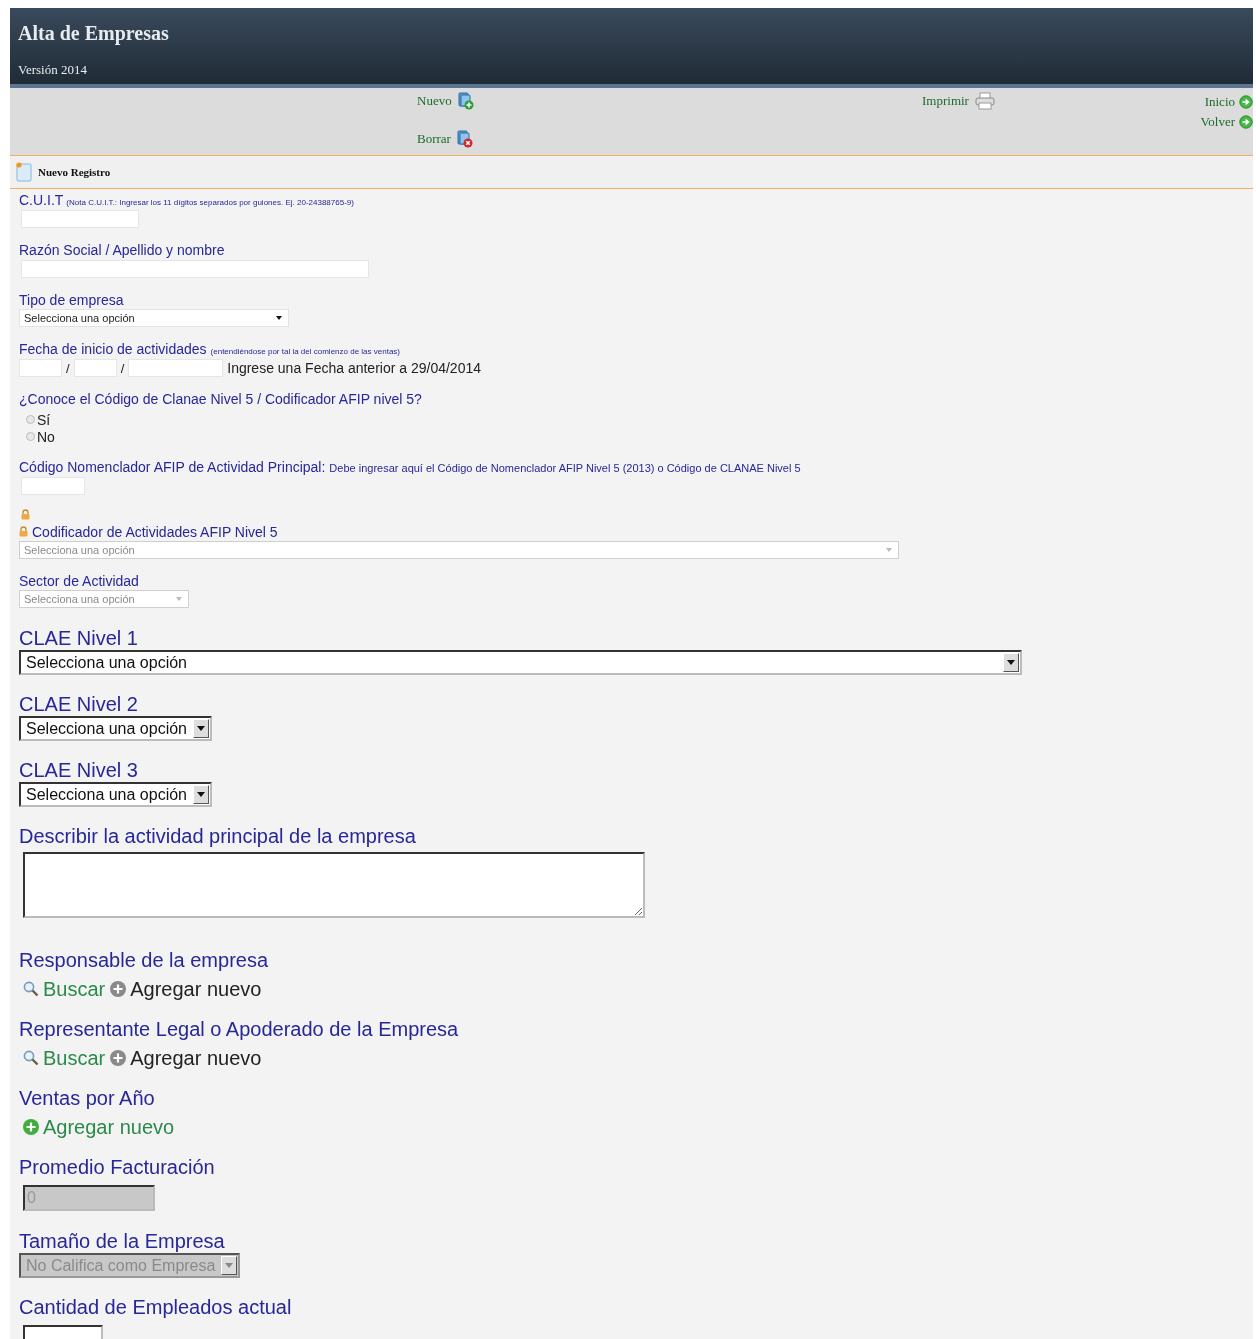 This screenshot has height=1339, width=1256. Describe the element at coordinates (465, 101) in the screenshot. I see `add-document-icon` at that location.